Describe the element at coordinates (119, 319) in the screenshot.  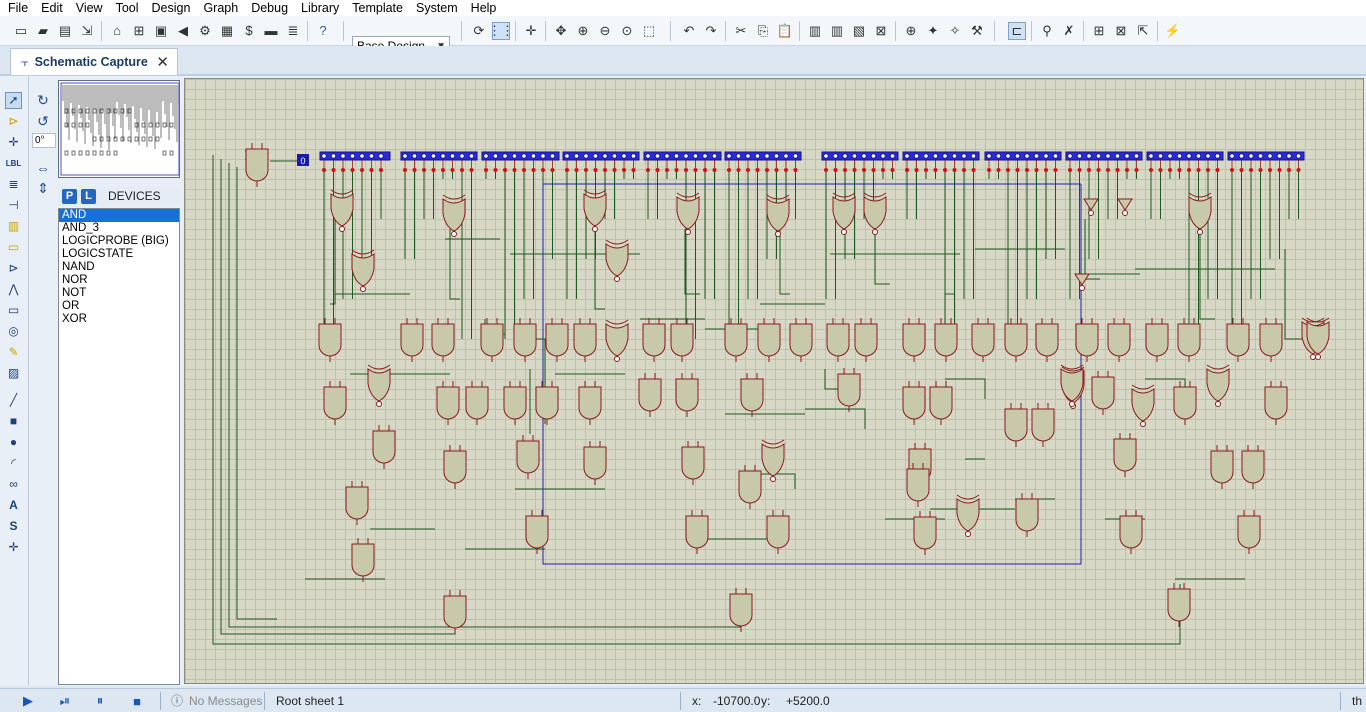
I see `device-item: XOR` at that location.